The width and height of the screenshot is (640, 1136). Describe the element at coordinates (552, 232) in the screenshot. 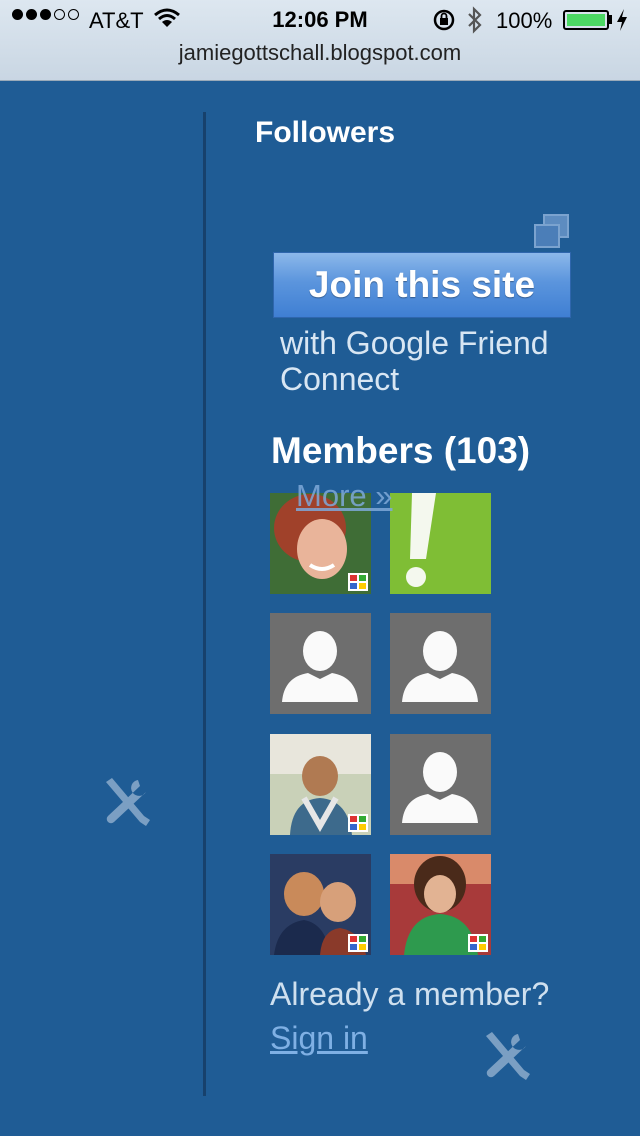

I see `popout-icon` at that location.